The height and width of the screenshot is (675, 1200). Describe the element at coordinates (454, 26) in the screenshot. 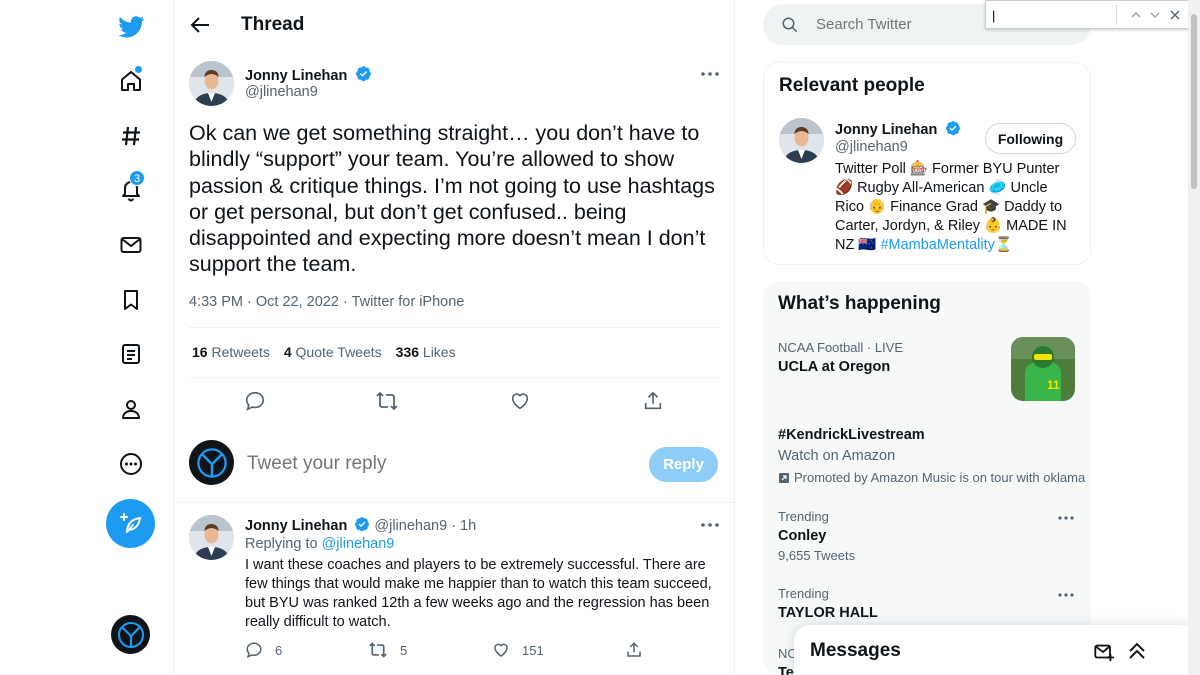

I see `thread-header: Thread` at that location.